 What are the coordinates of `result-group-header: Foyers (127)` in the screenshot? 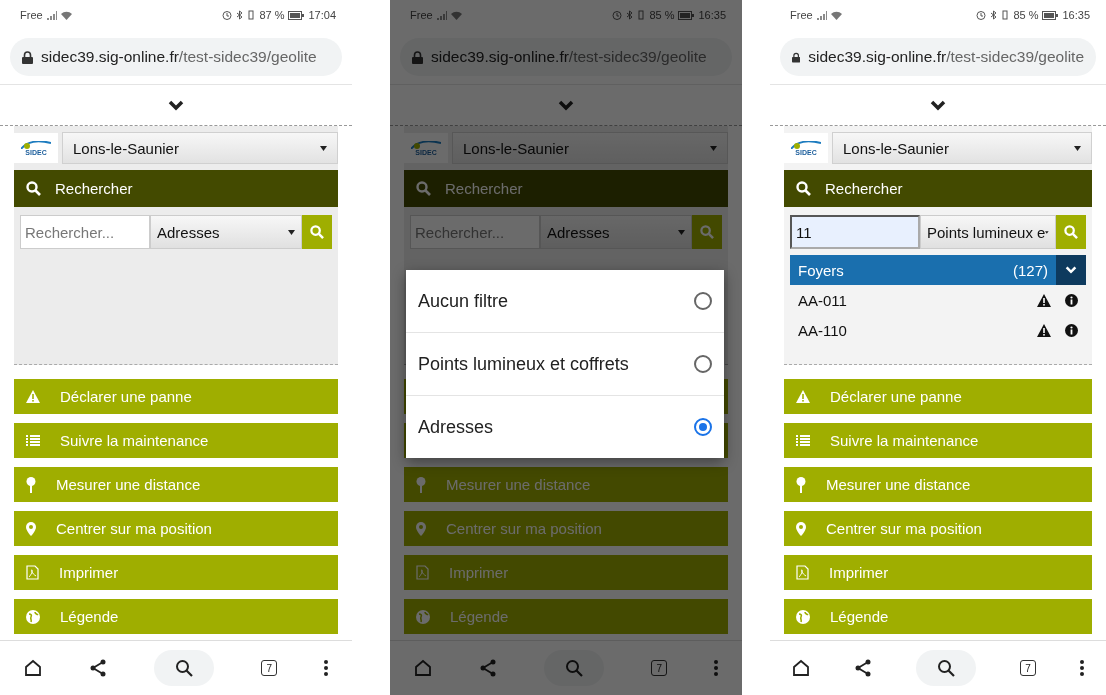 It's located at (938, 270).